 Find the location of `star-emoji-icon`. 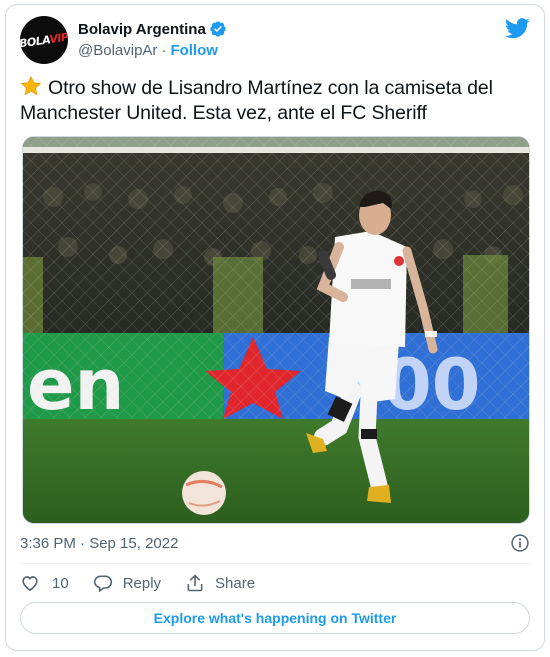

star-emoji-icon is located at coordinates (31, 85).